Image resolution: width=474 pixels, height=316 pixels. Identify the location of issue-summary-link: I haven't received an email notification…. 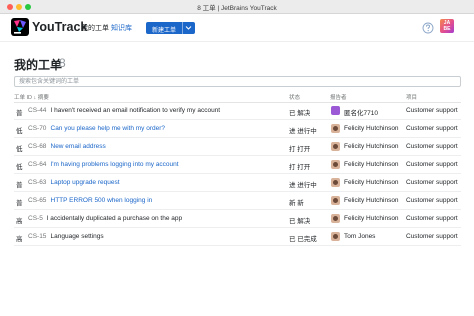
(136, 110).